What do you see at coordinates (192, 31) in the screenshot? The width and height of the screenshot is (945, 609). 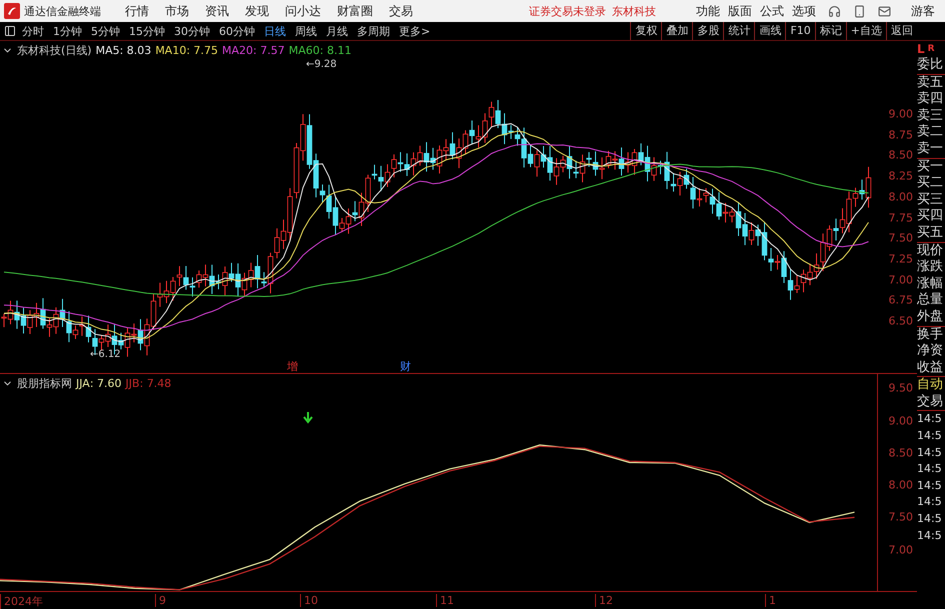 I see `period-tab: 30分钟` at bounding box center [192, 31].